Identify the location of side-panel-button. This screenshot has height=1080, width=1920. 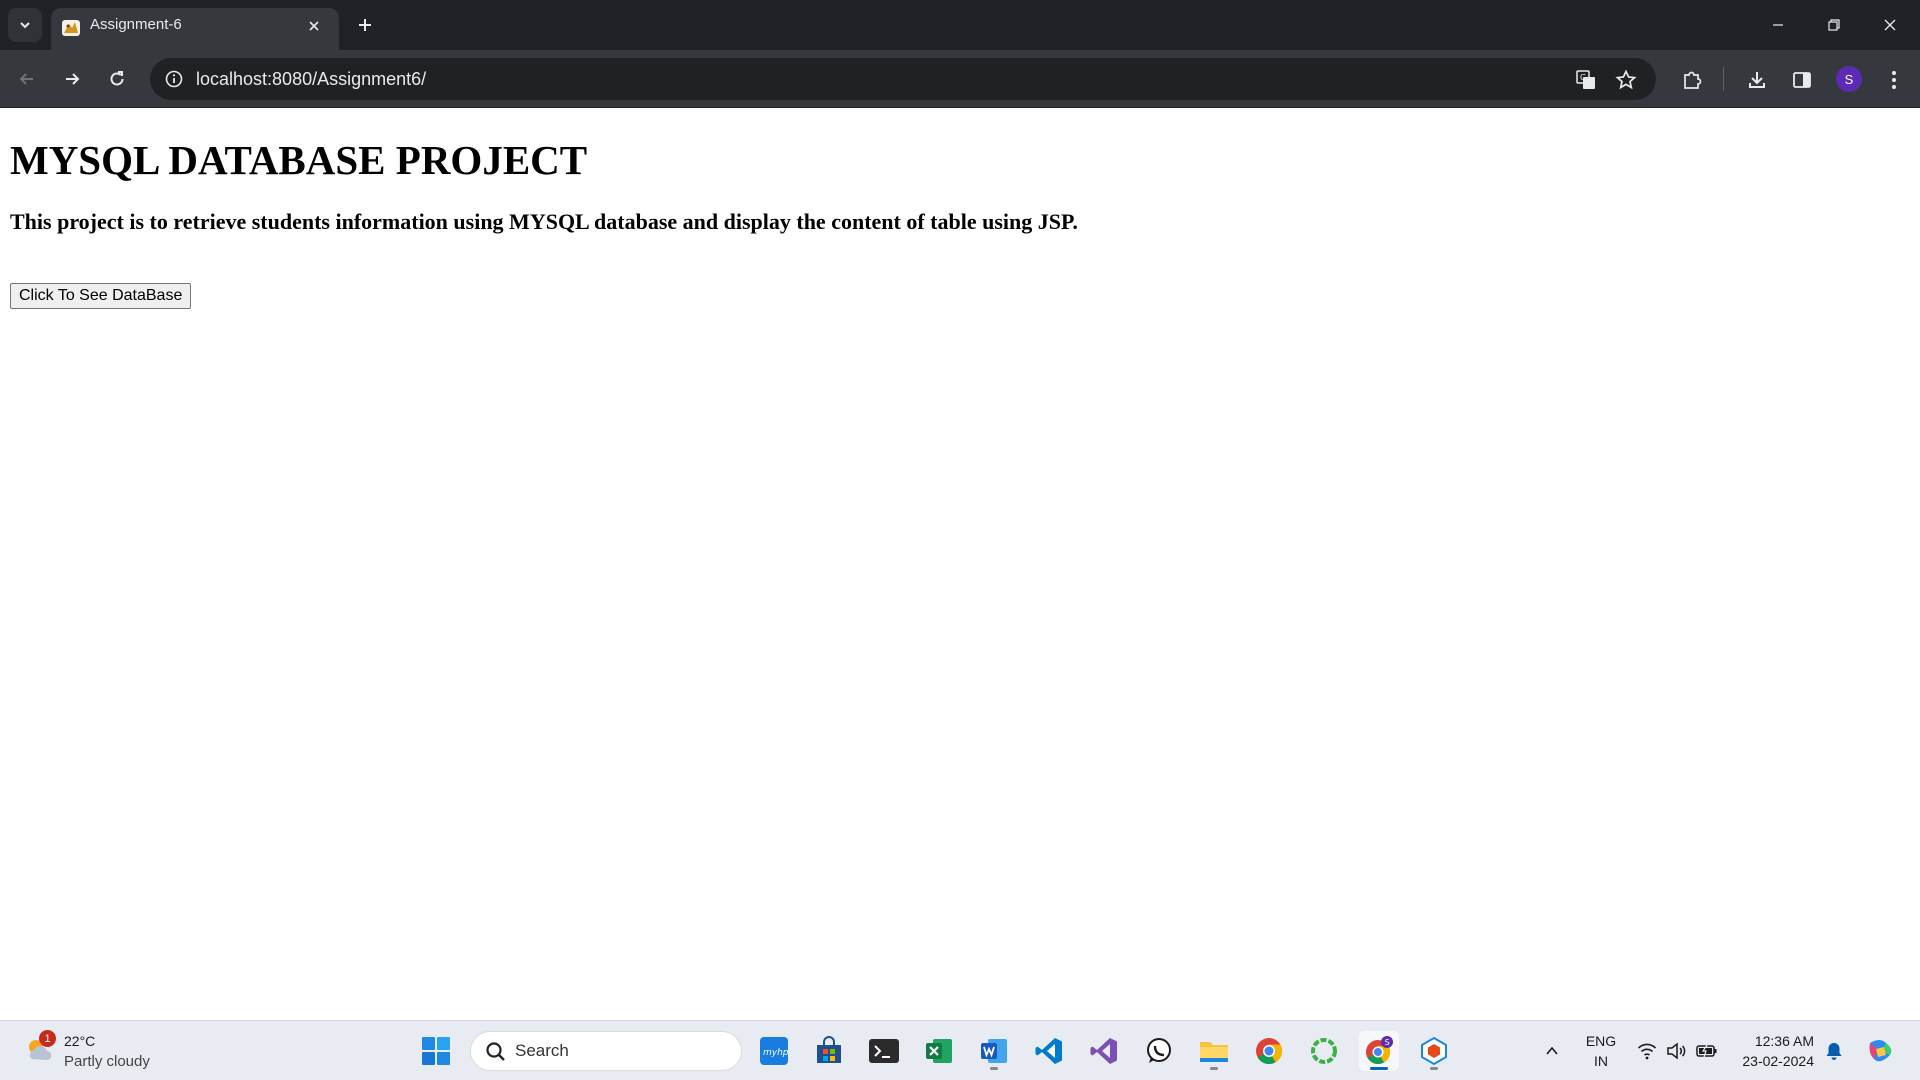
(1802, 80).